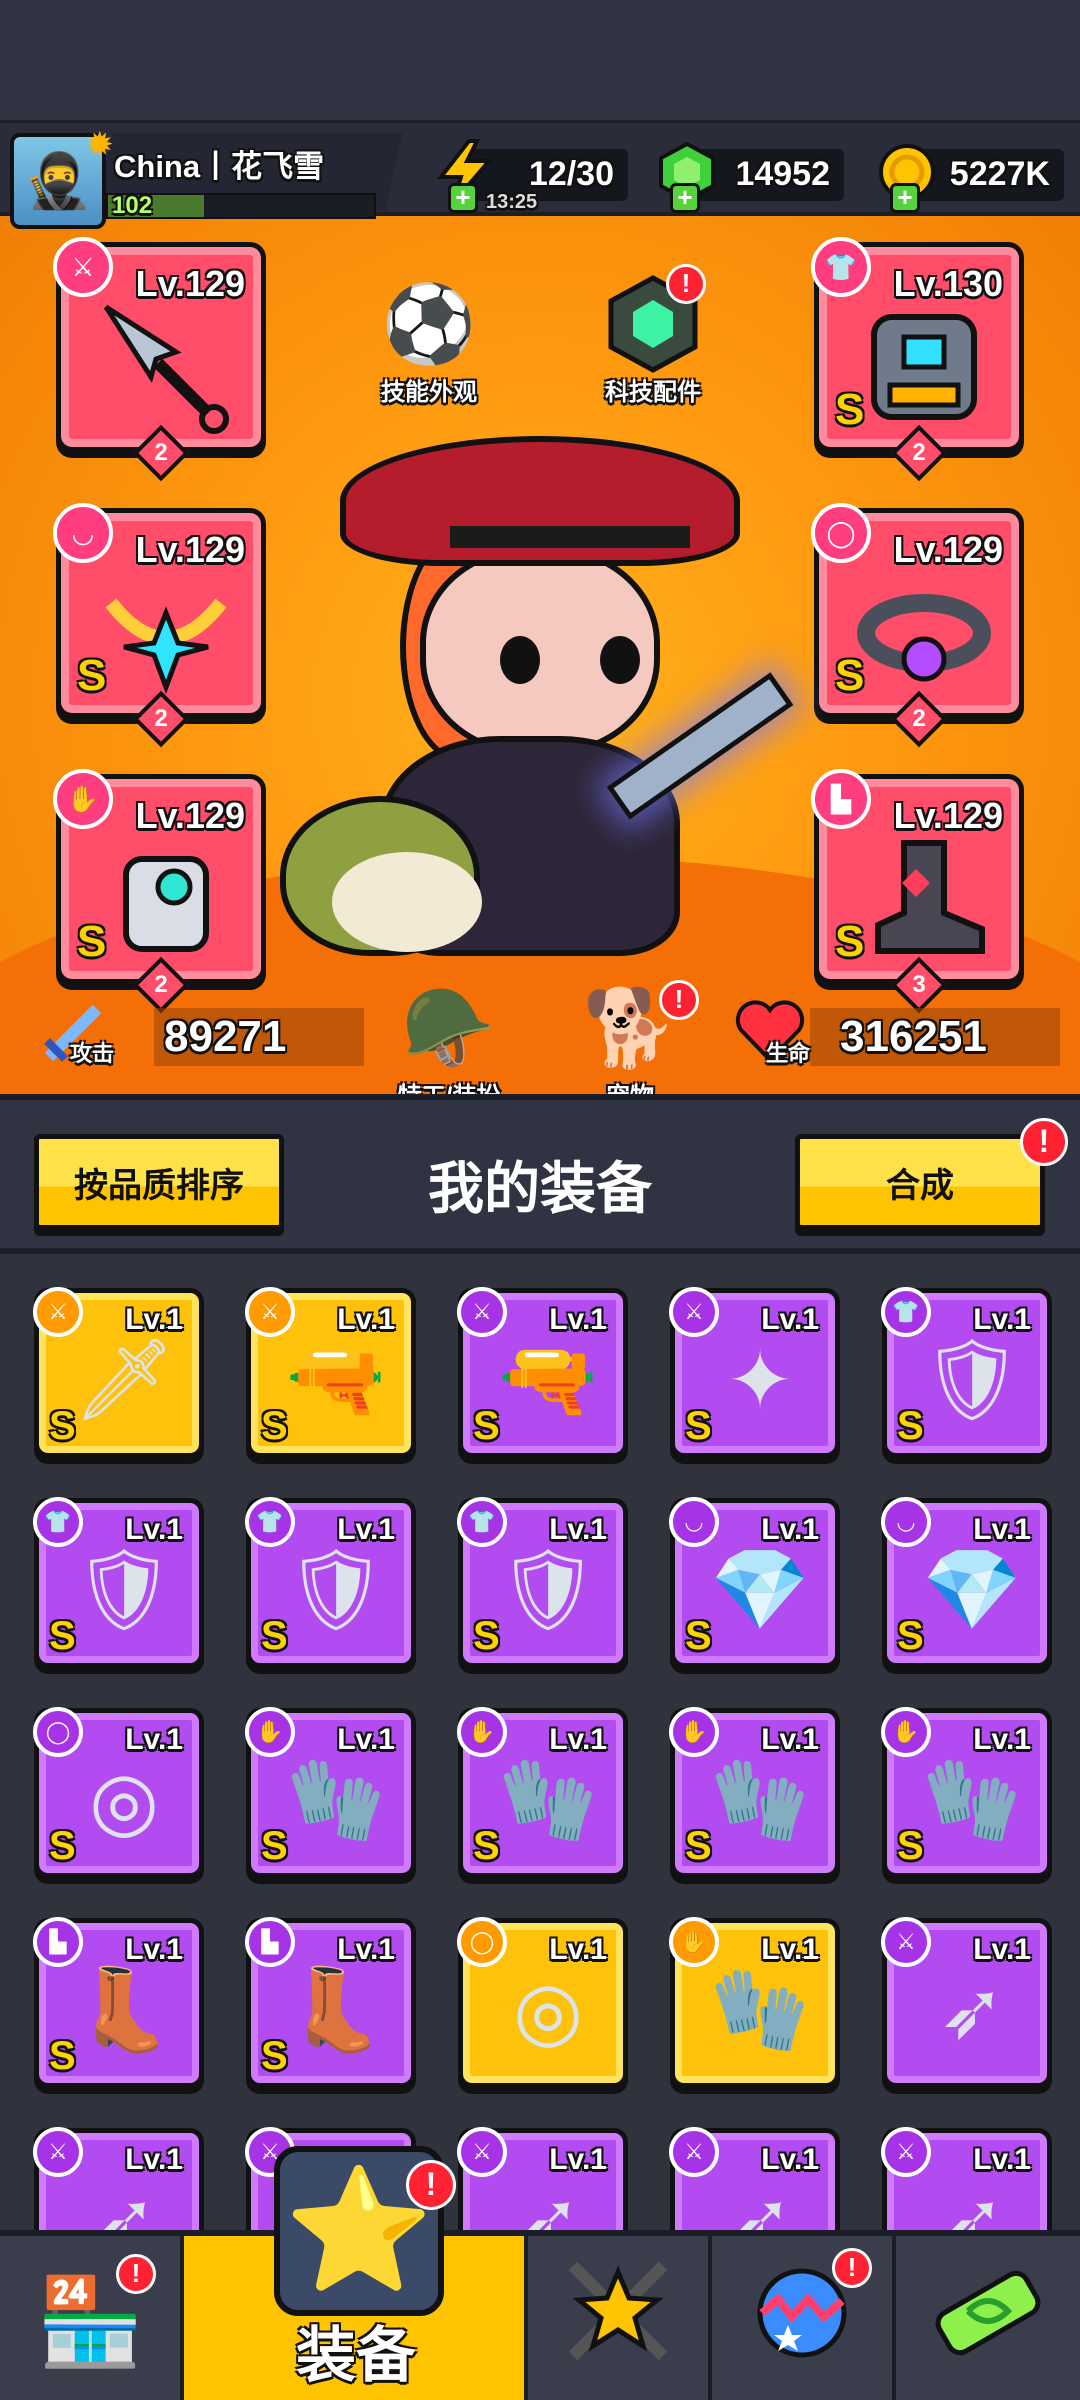 The height and width of the screenshot is (2400, 1080). What do you see at coordinates (917, 359) in the screenshot?
I see `equip-slot-armor: 👕 Lv.130 S 2` at bounding box center [917, 359].